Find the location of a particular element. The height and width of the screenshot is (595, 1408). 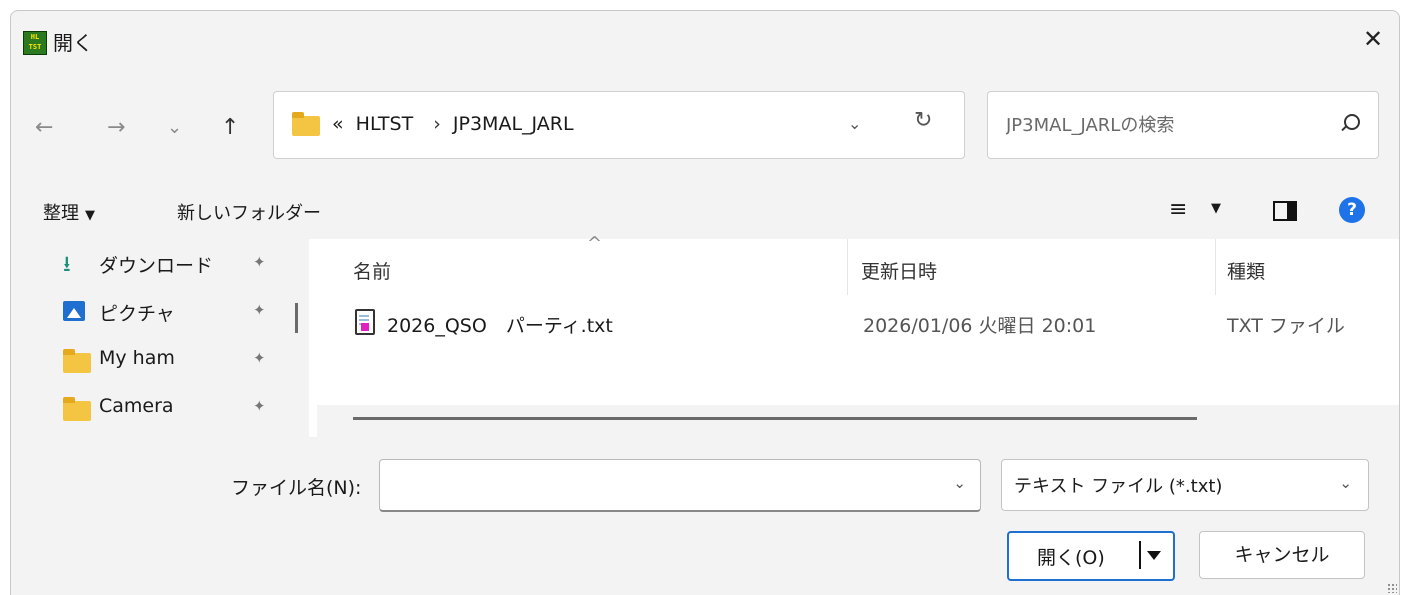

sidebar-item-label: ピクチャ is located at coordinates (137, 314).